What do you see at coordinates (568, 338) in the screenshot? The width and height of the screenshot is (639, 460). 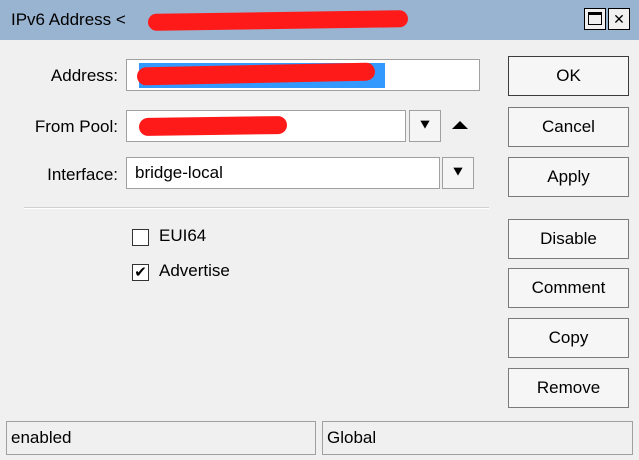 I see `copy-button: Copy` at bounding box center [568, 338].